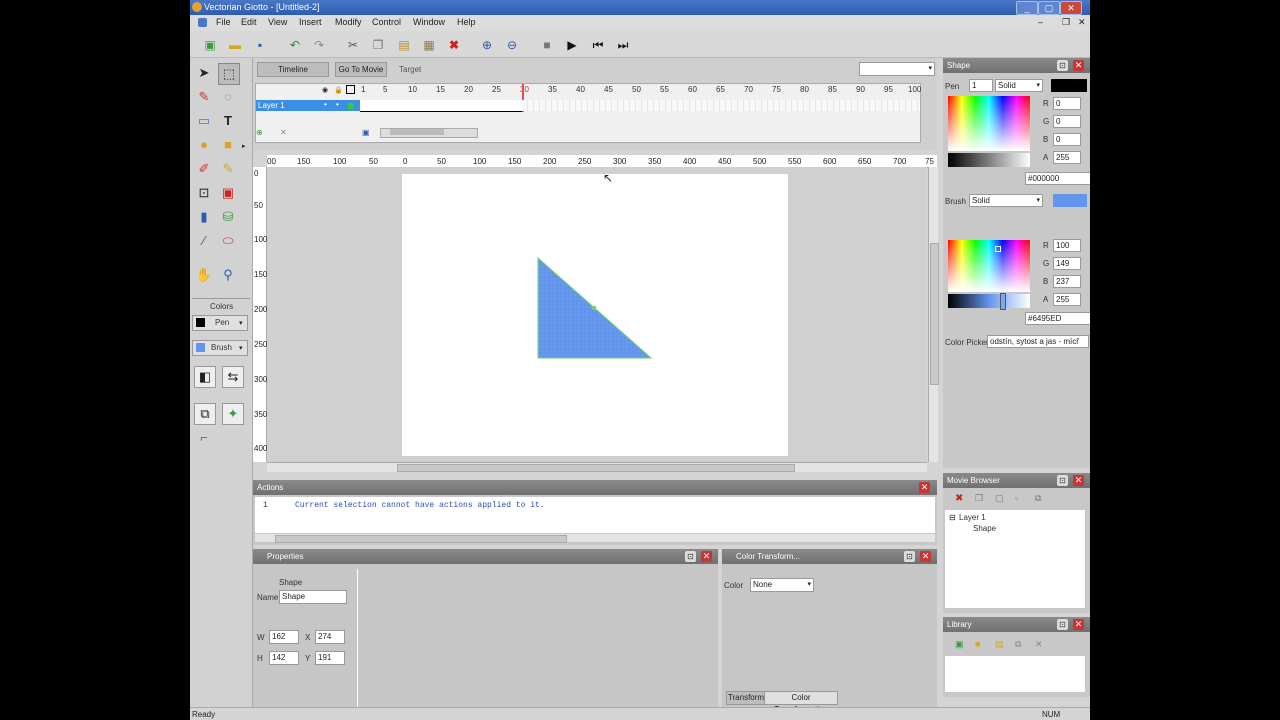 The image size is (1280, 720). I want to click on brush-g-input: 149, so click(1067, 263).